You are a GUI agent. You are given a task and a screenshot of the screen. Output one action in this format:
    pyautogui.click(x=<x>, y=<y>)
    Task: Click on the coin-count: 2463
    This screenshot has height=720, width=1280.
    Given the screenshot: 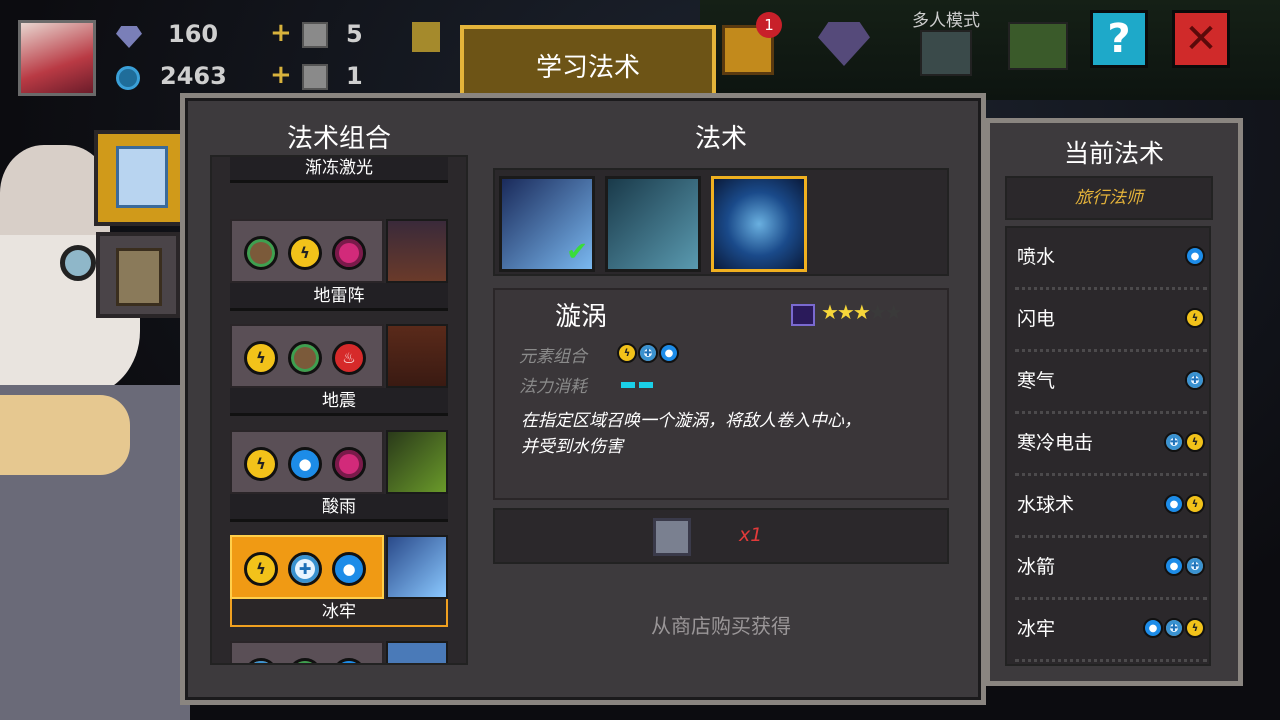 What is the action you would take?
    pyautogui.click(x=193, y=76)
    